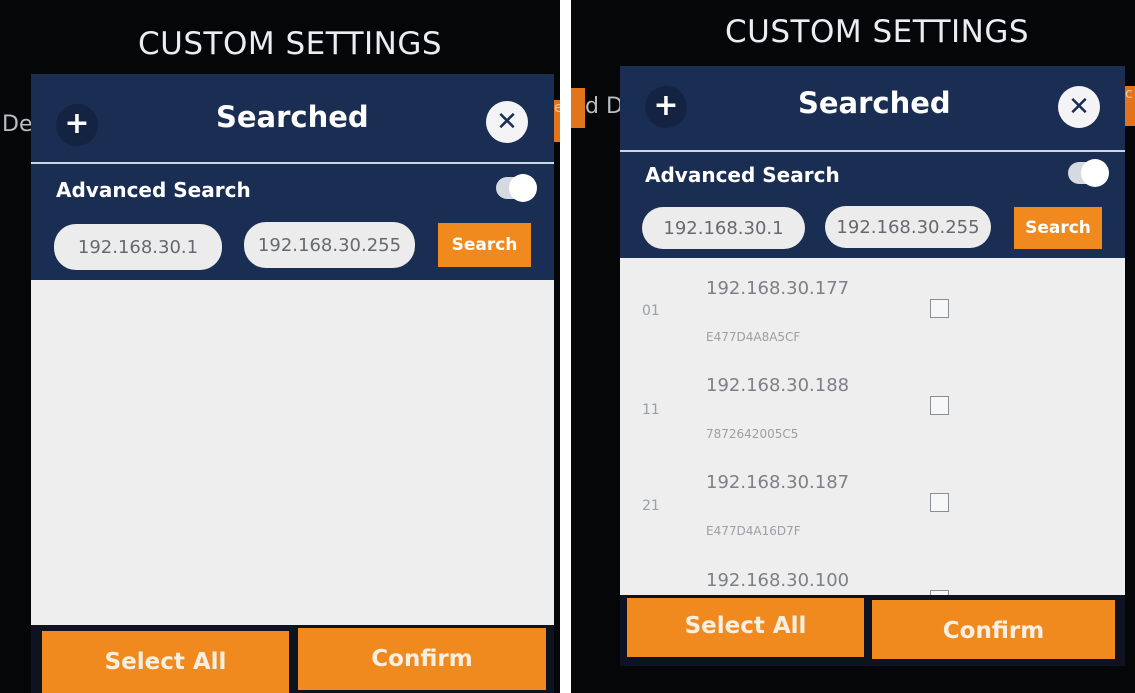 The width and height of the screenshot is (1135, 693). What do you see at coordinates (578, 108) in the screenshot?
I see `background-search-button` at bounding box center [578, 108].